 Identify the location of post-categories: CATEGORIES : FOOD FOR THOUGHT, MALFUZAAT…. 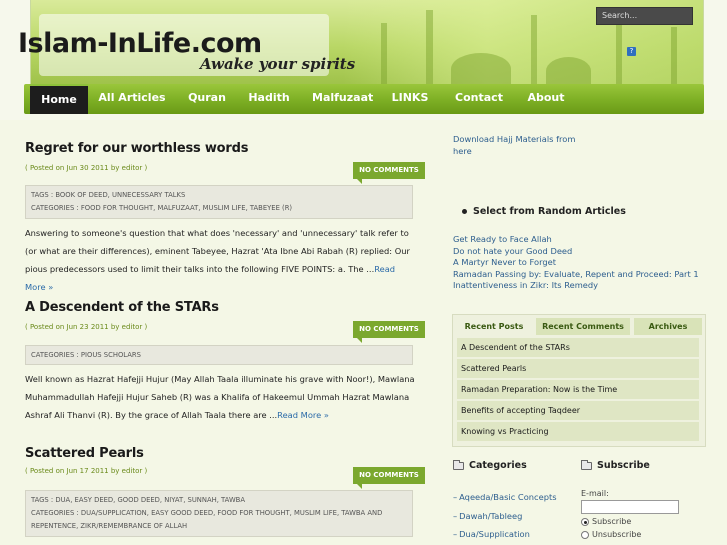
(219, 208).